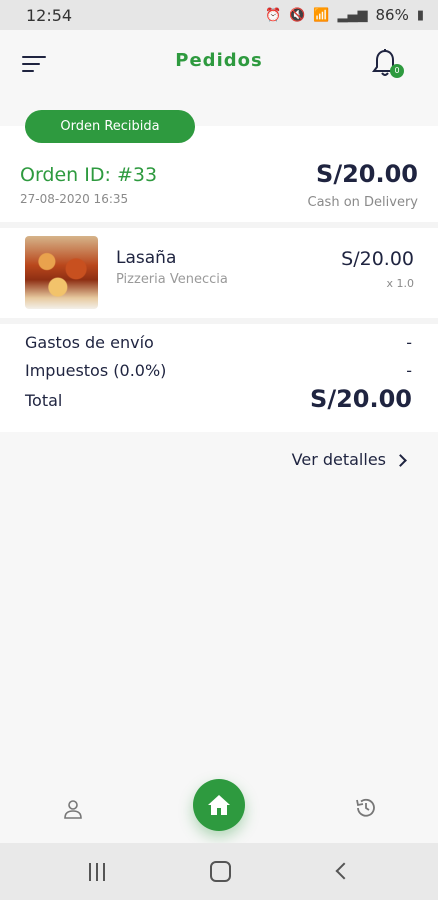  I want to click on recent-apps-button, so click(99, 872).